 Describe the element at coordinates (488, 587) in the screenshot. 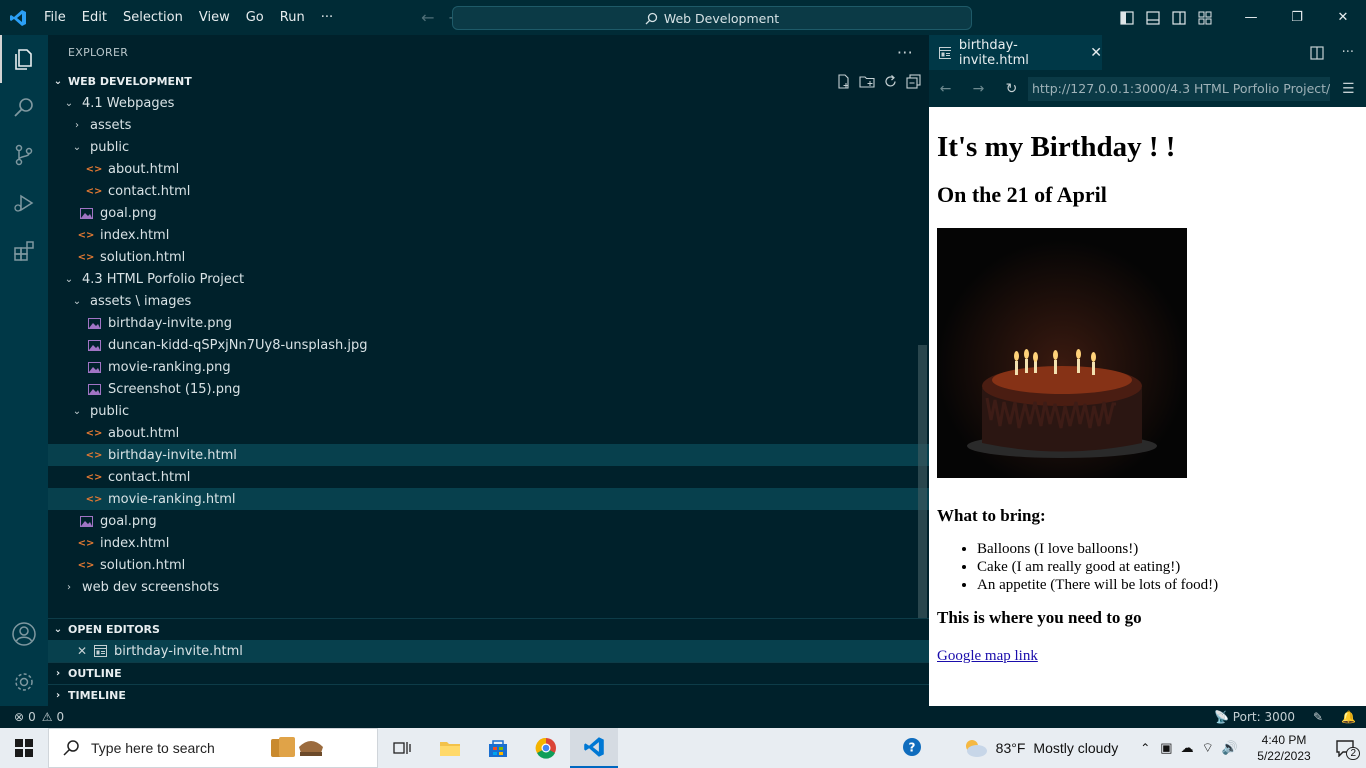

I see `tree-folder: › web dev screenshots` at that location.